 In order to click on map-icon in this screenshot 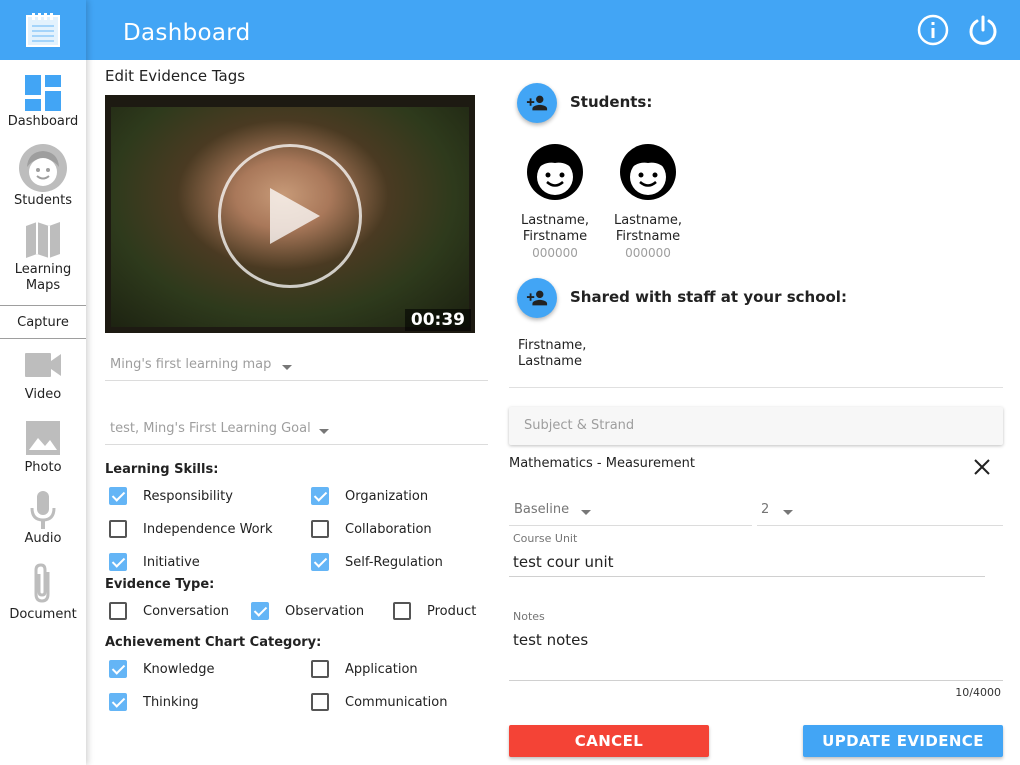, I will do `click(43, 240)`.